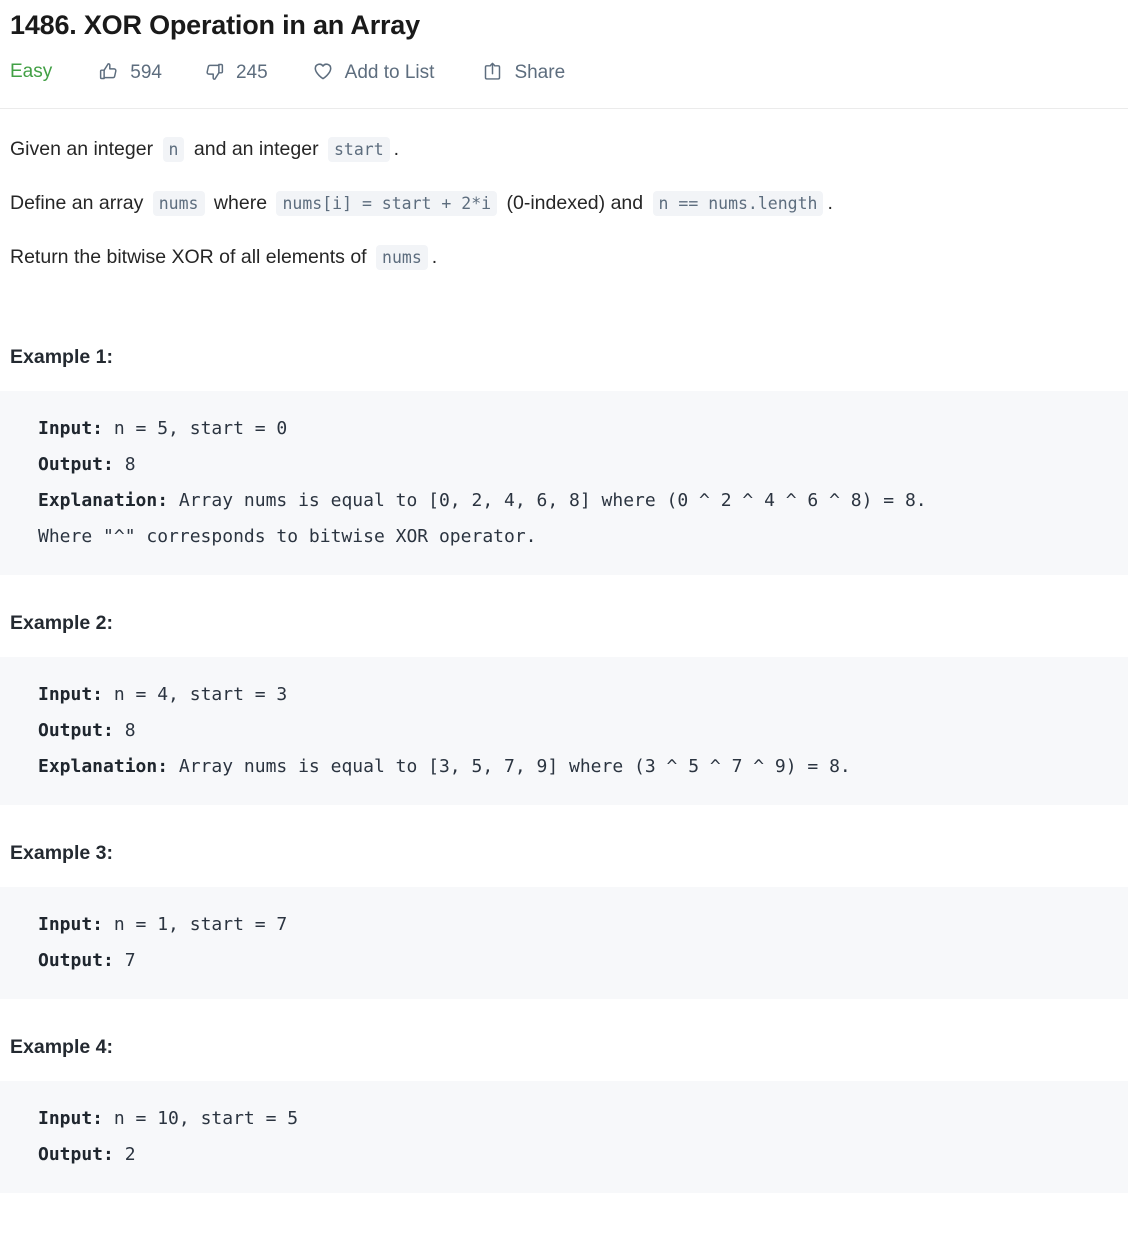 The height and width of the screenshot is (1234, 1128). What do you see at coordinates (173, 149) in the screenshot?
I see `code-n: n` at bounding box center [173, 149].